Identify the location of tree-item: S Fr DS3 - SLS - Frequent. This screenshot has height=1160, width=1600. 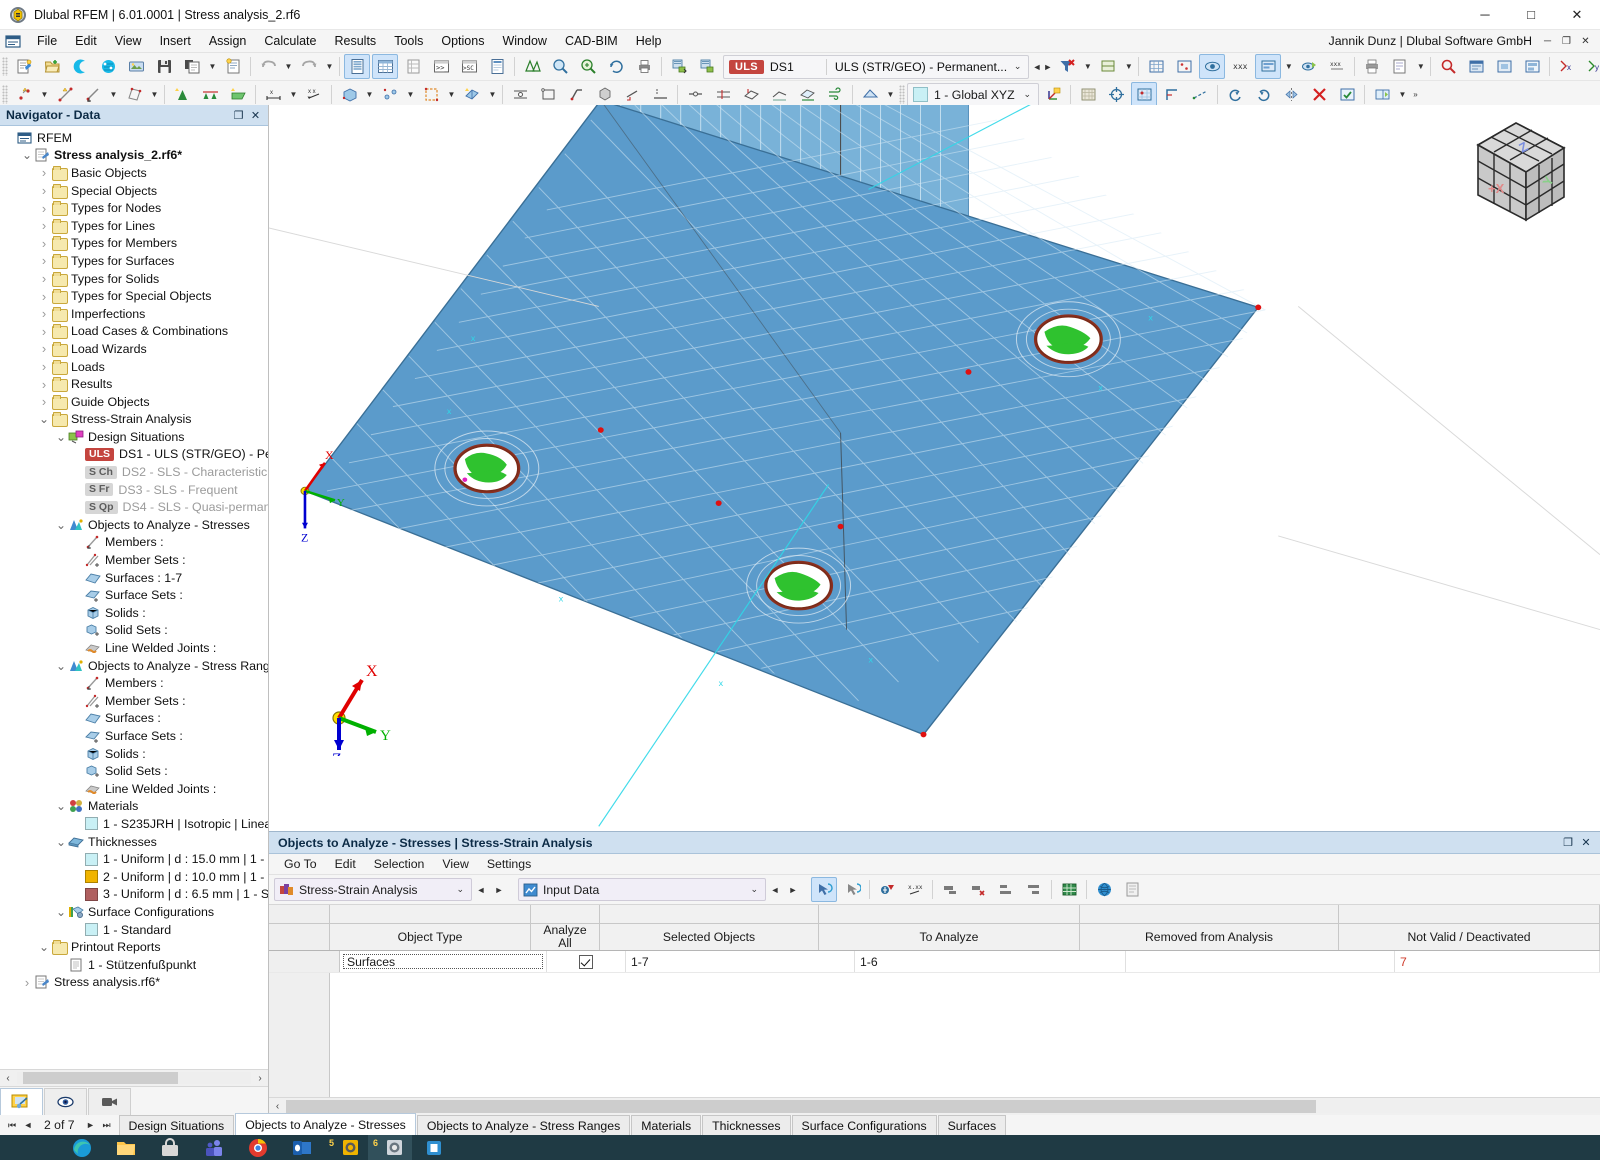
(134, 490).